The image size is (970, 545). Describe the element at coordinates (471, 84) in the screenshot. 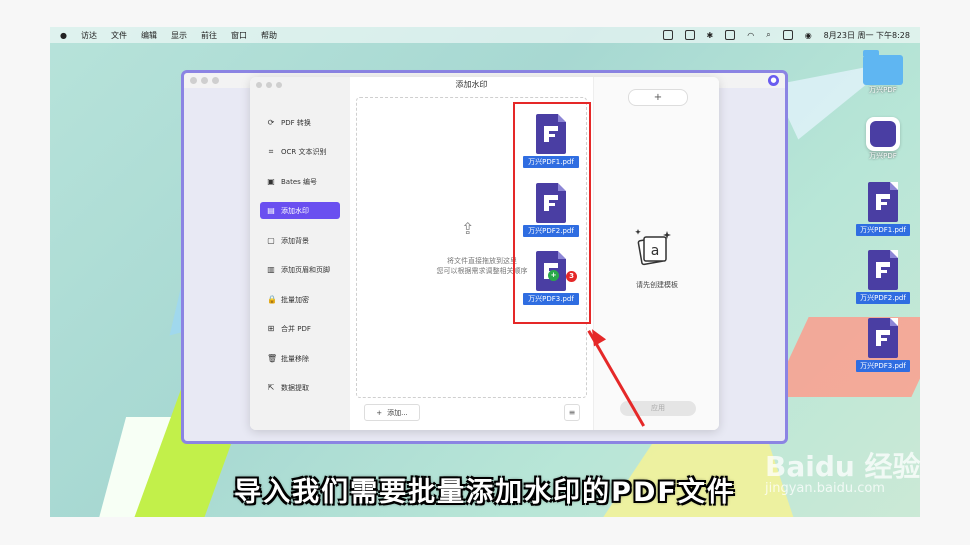

I see `dialog-title: 添加水印` at that location.